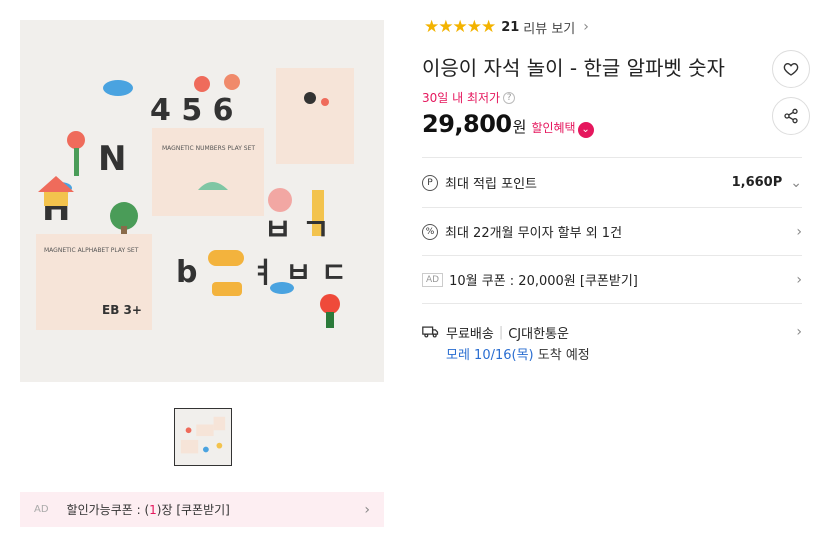  What do you see at coordinates (509, 97) in the screenshot?
I see `question-icon: ?` at bounding box center [509, 97].